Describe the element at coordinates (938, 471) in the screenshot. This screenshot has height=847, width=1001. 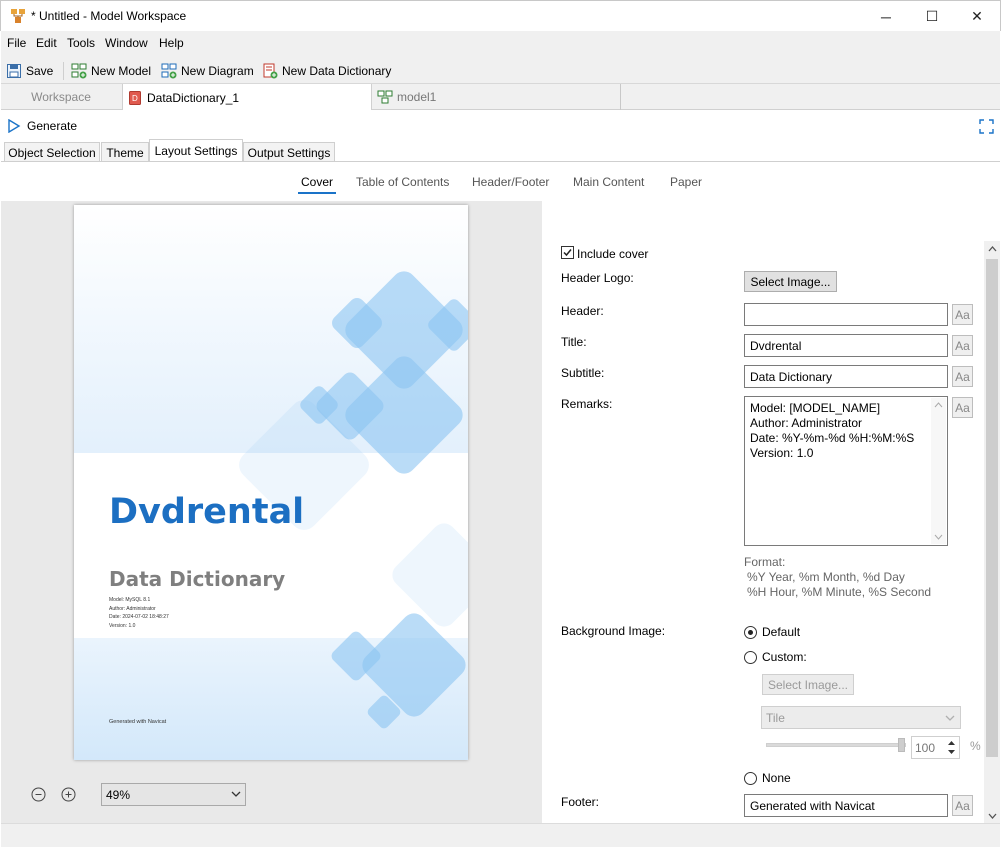
I see `remarks-scrollbar` at that location.